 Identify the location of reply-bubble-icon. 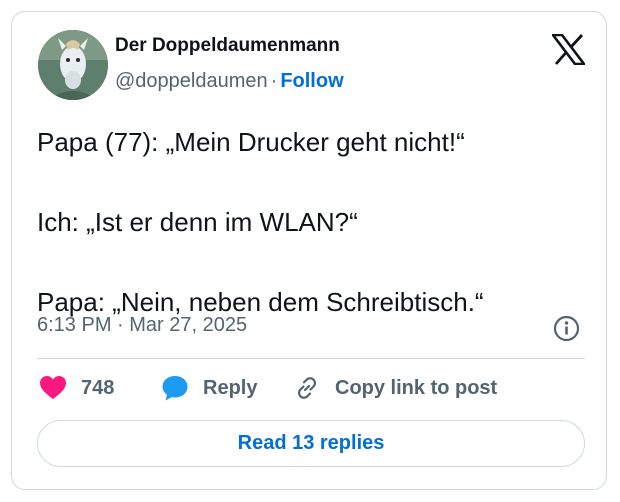
(175, 388).